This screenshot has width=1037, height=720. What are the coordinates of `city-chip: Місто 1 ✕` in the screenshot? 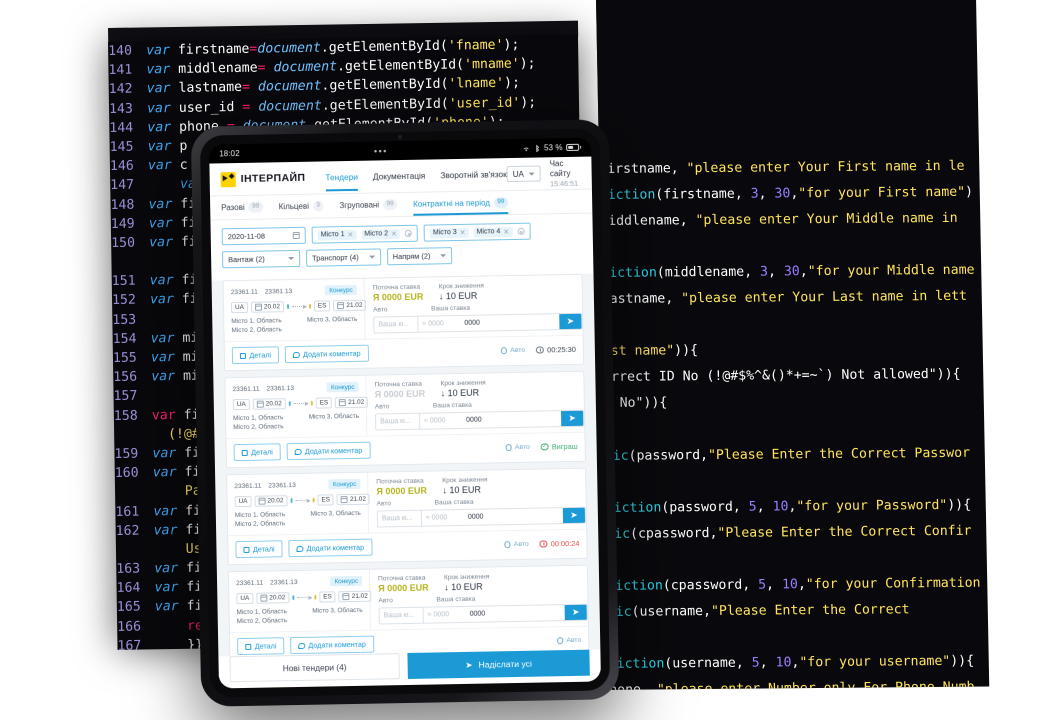 It's located at (337, 235).